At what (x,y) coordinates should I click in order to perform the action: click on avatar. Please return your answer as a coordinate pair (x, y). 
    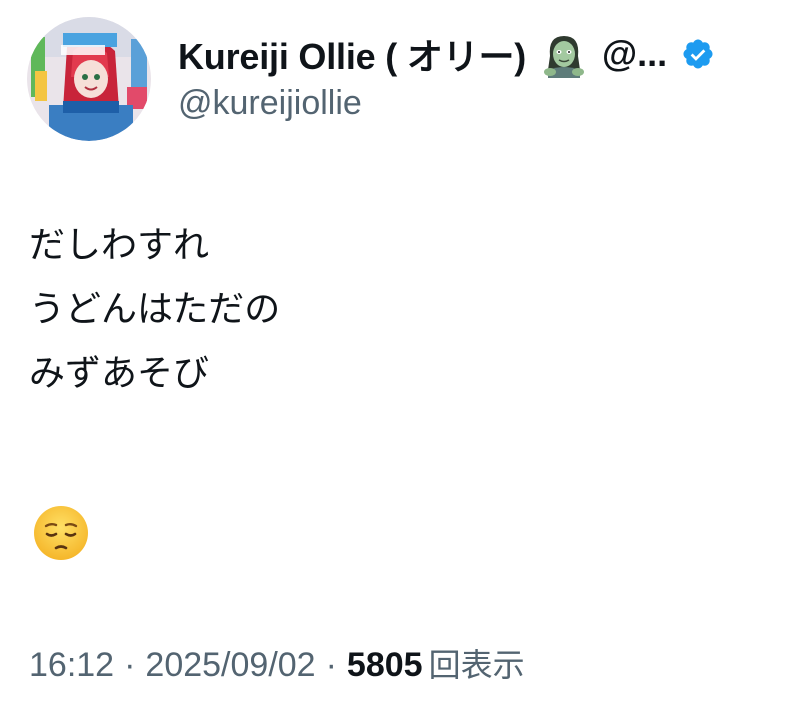
    Looking at the image, I should click on (89, 79).